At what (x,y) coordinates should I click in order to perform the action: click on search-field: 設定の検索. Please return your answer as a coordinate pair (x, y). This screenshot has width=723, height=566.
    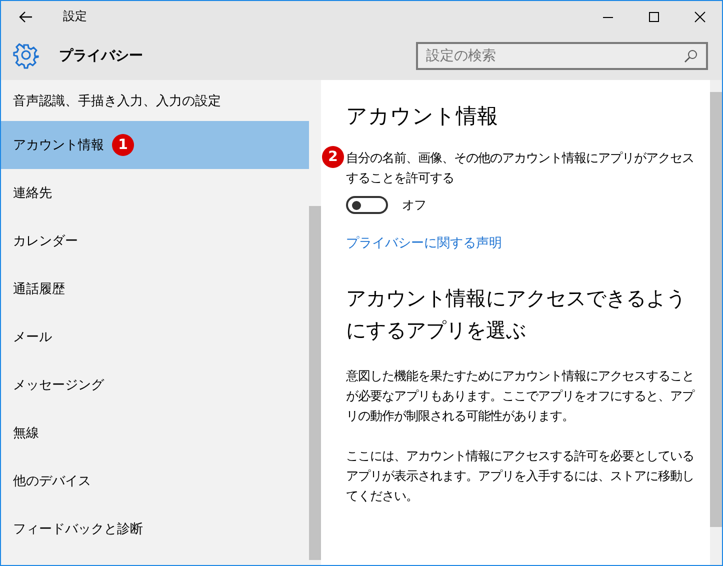
    Looking at the image, I should click on (562, 56).